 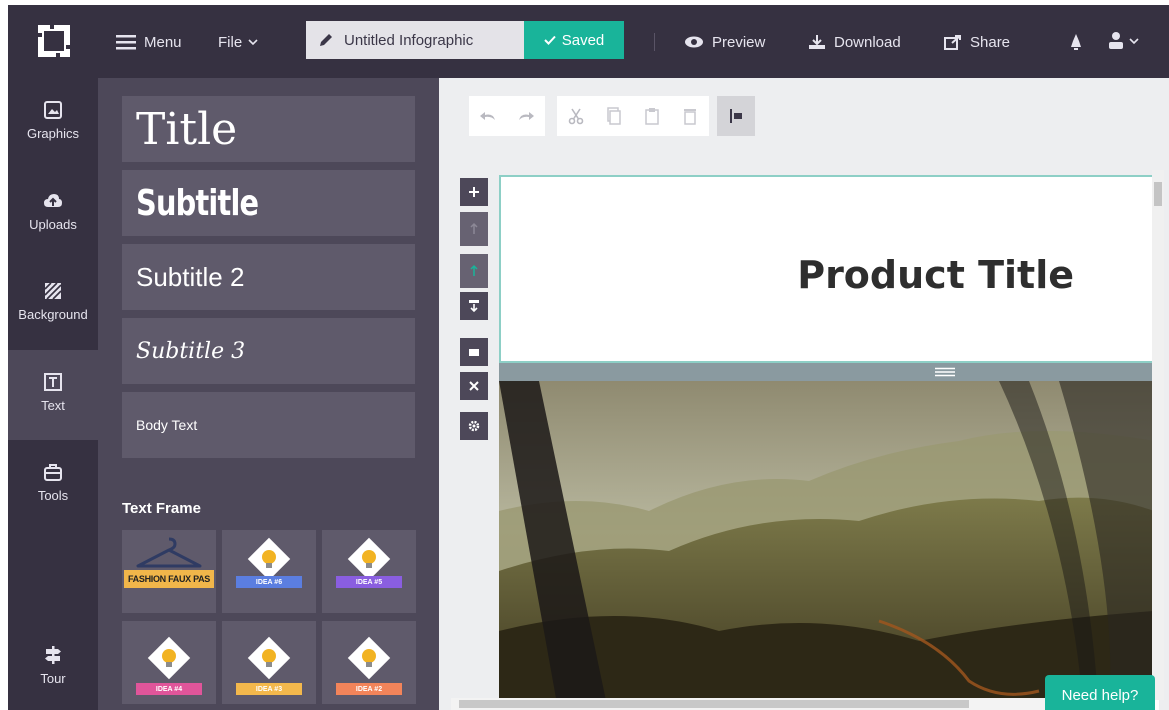 What do you see at coordinates (53, 133) in the screenshot?
I see `sidebar-item-label: Graphics` at bounding box center [53, 133].